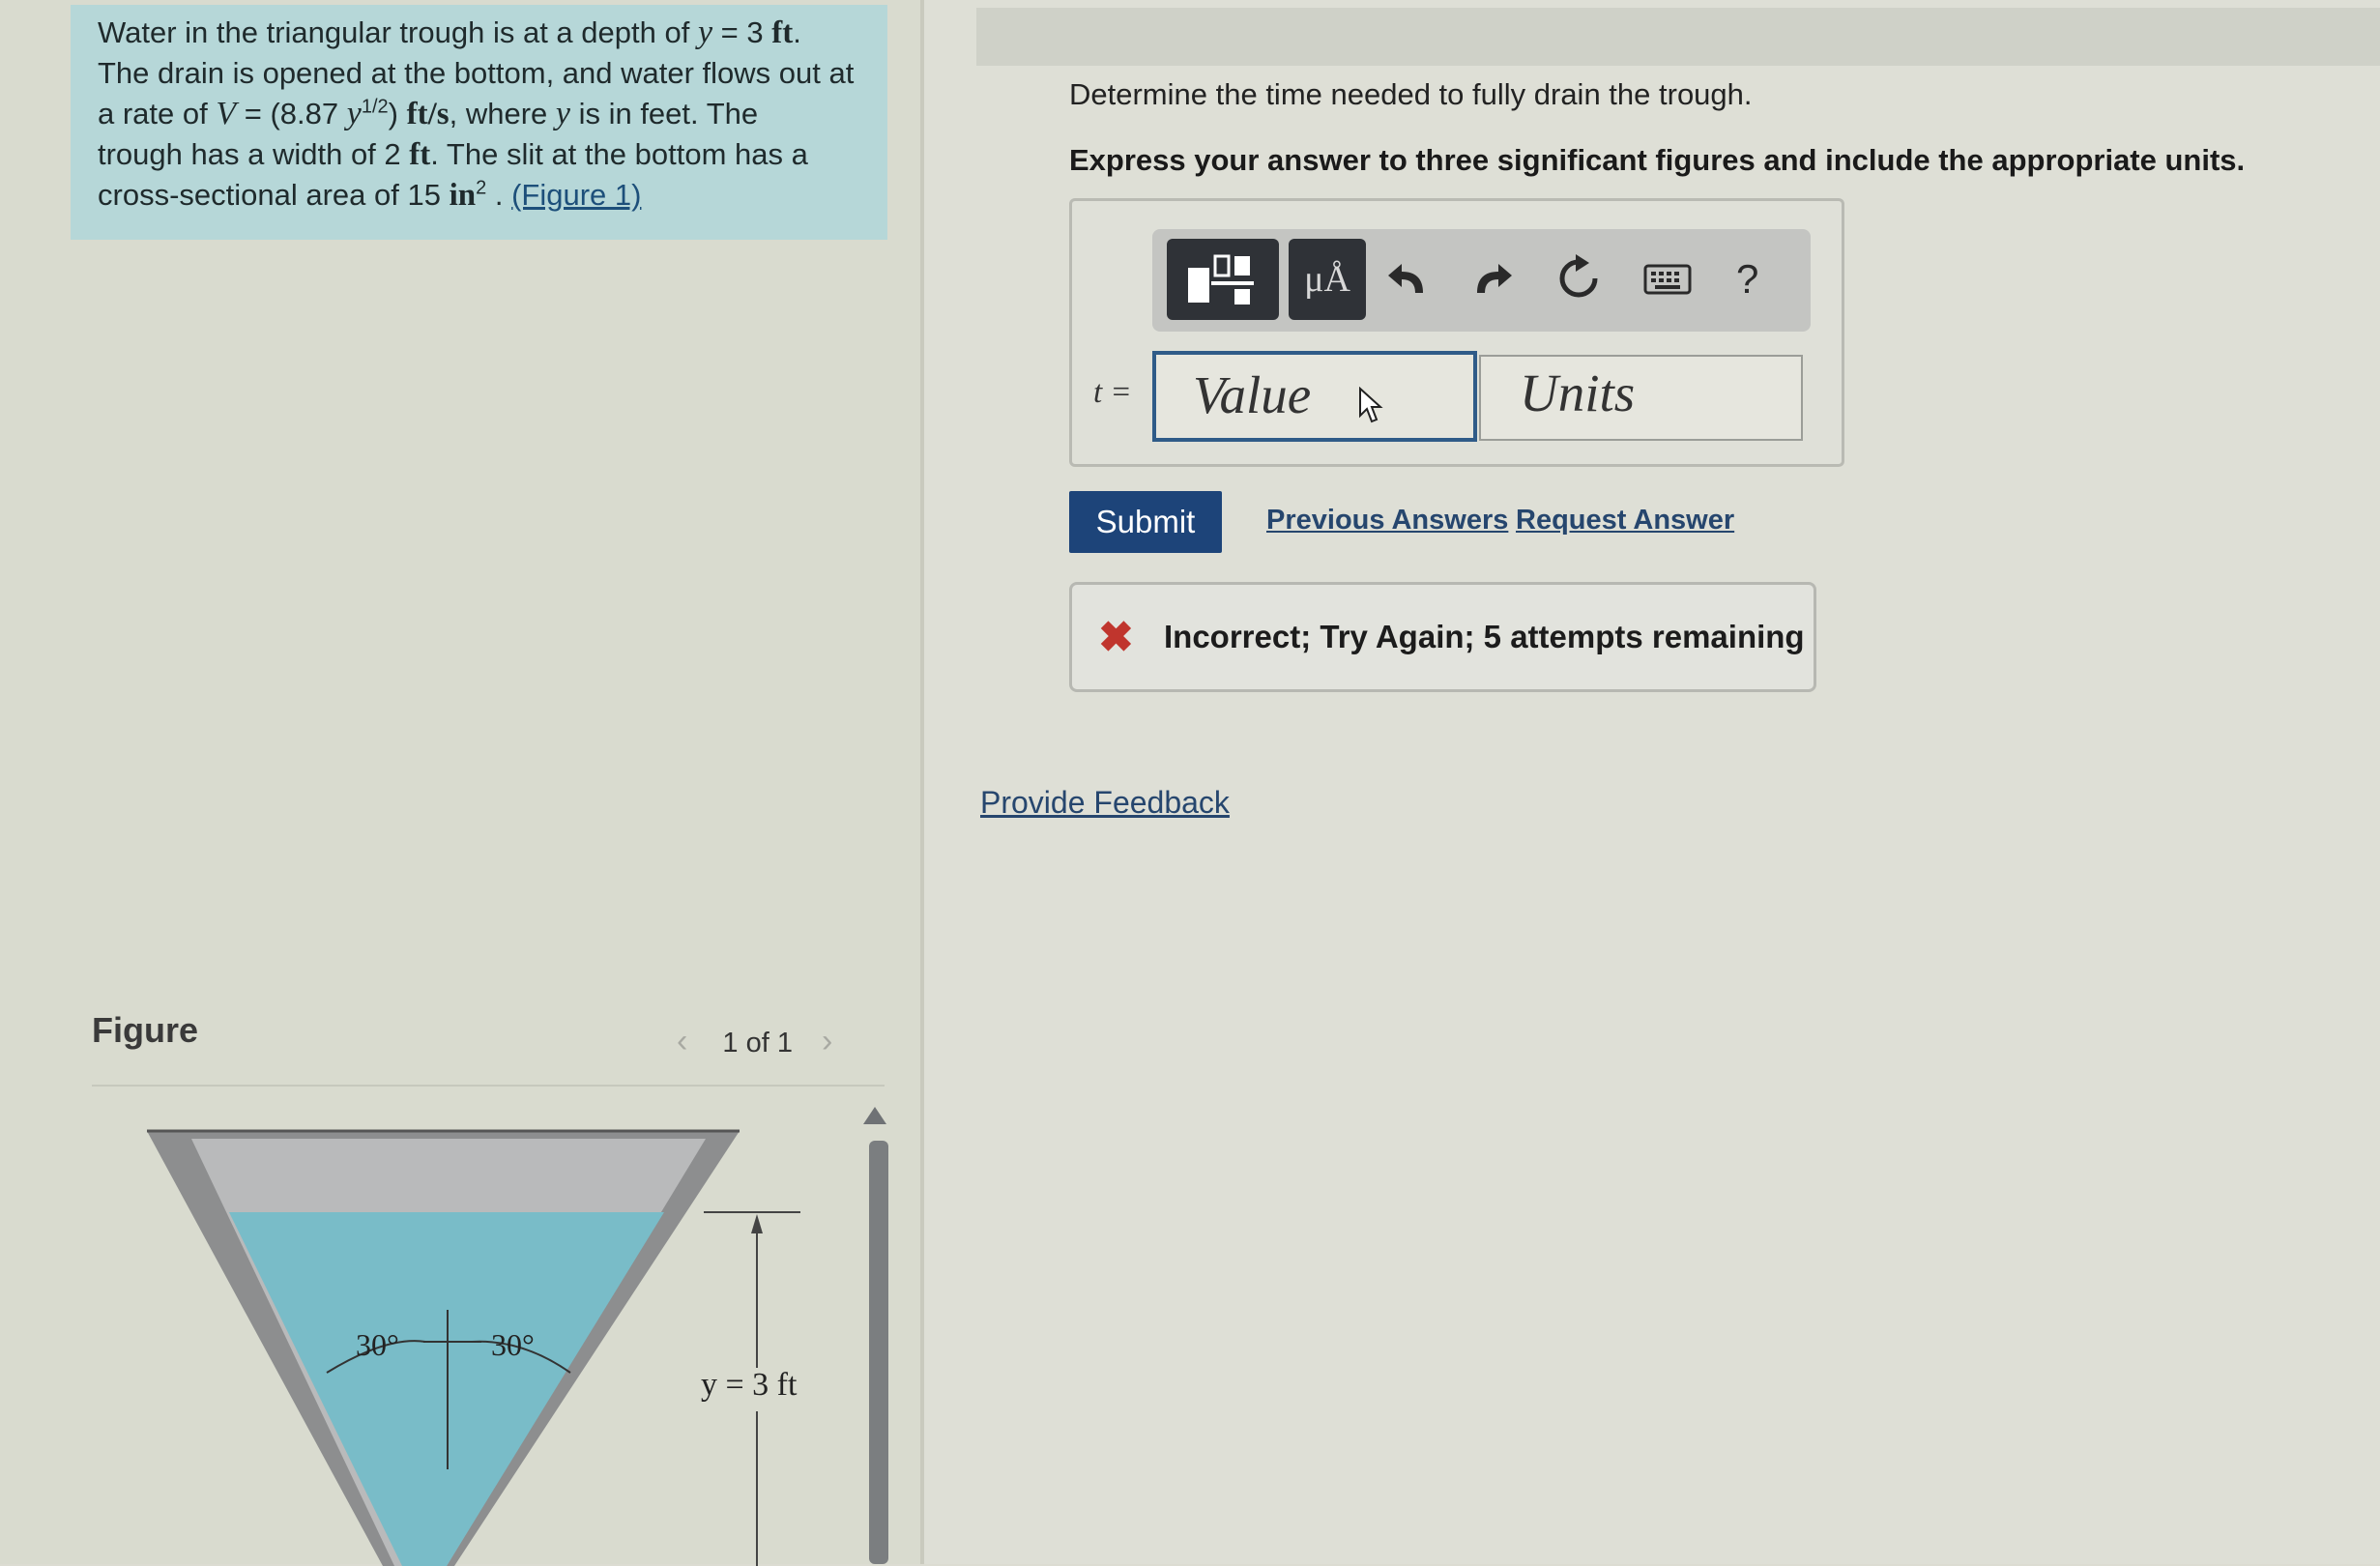 The width and height of the screenshot is (2380, 1566). What do you see at coordinates (1315, 397) in the screenshot?
I see `value-input: Value` at bounding box center [1315, 397].